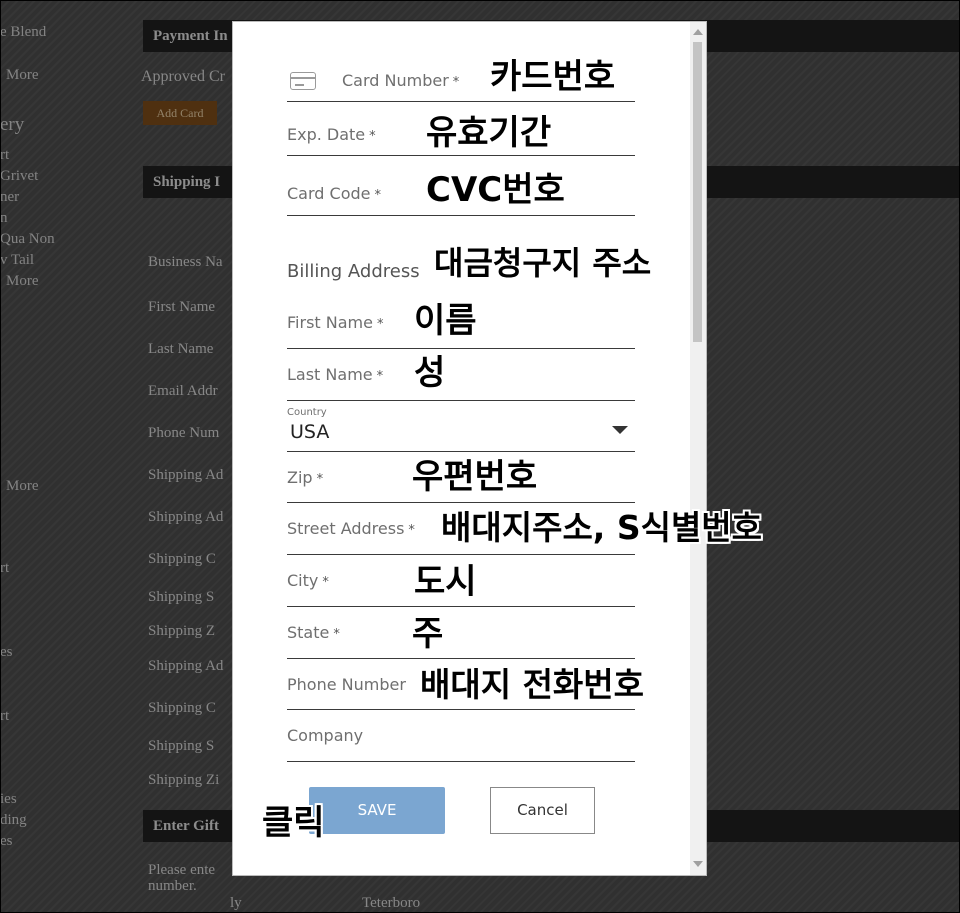 The width and height of the screenshot is (960, 913). What do you see at coordinates (698, 448) in the screenshot?
I see `modal-scrollbar` at bounding box center [698, 448].